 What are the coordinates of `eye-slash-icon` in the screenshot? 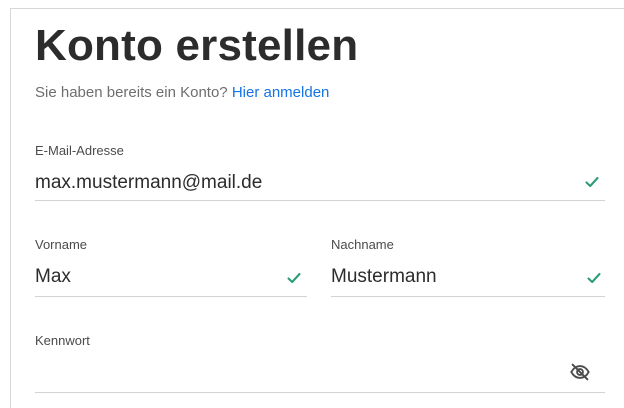 It's located at (580, 372).